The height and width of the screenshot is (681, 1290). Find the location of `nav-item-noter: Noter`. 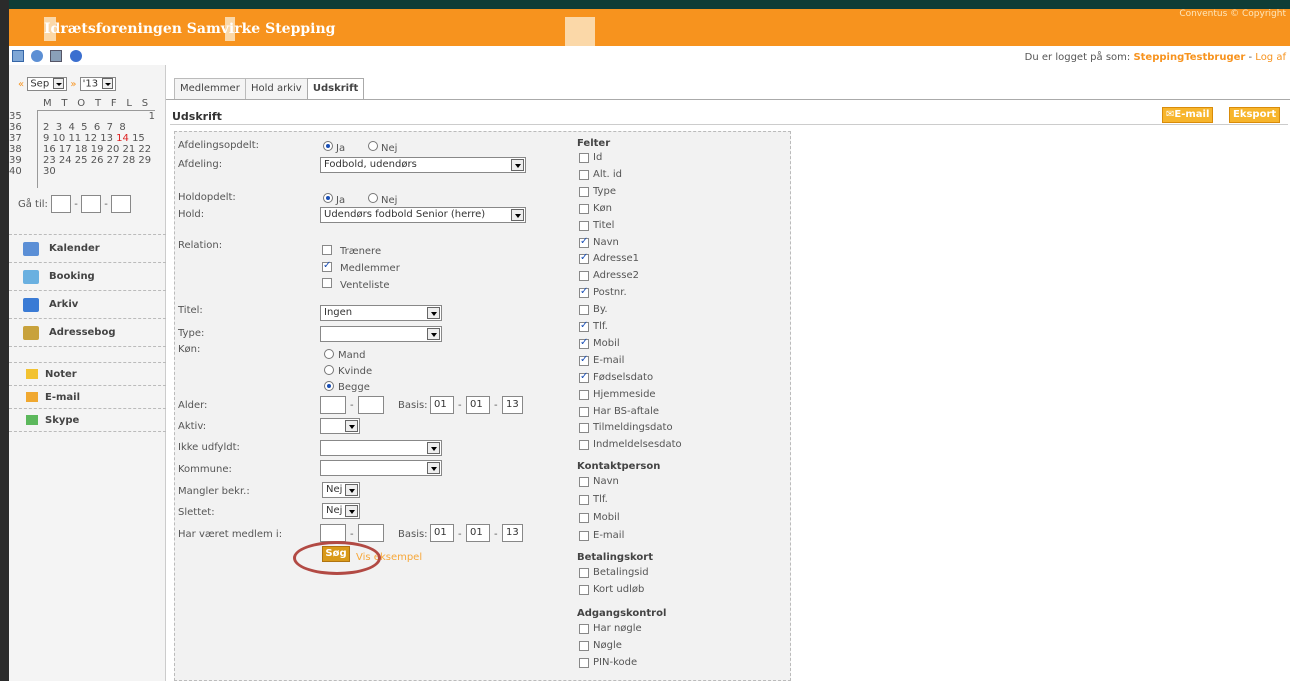

nav-item-noter: Noter is located at coordinates (87, 374).